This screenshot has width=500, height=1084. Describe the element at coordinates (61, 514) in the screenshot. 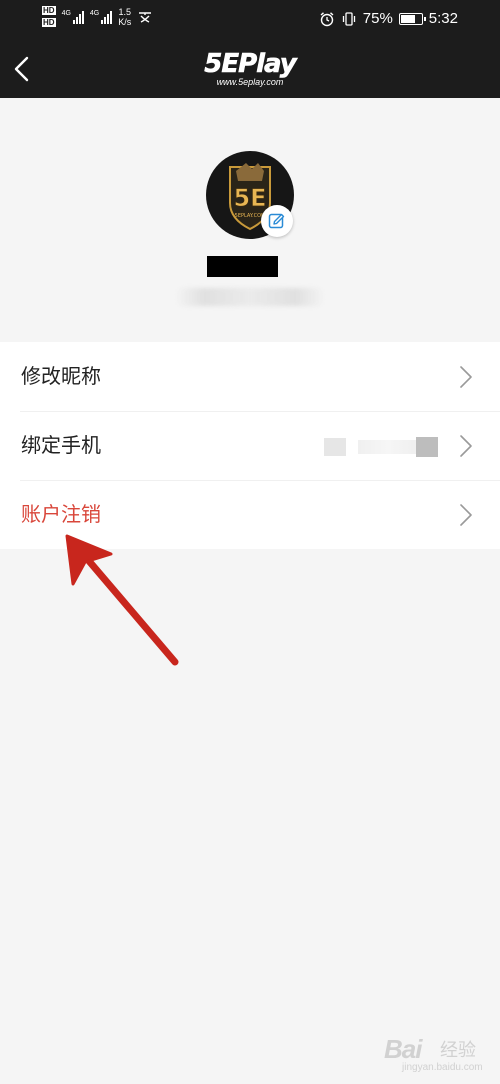

I see `menu-item-label: 账户注销` at that location.